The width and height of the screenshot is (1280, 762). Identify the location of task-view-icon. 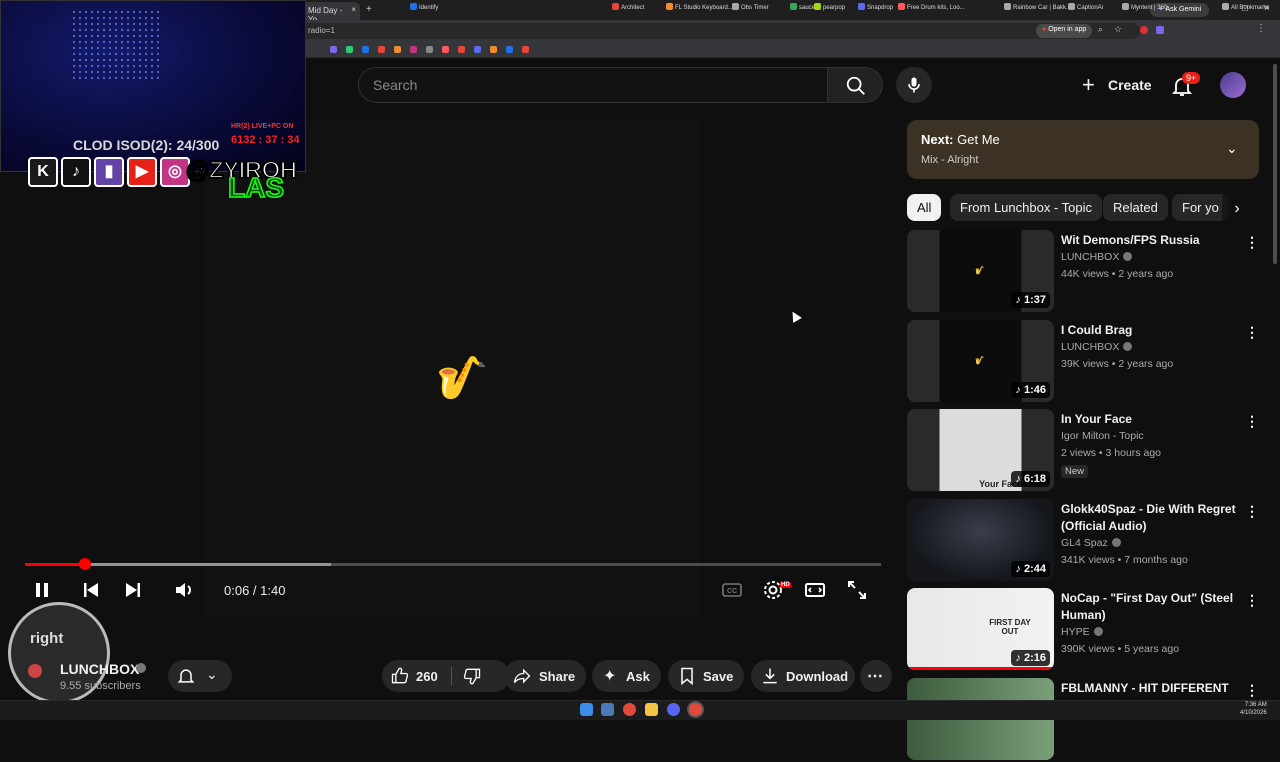
(607, 709).